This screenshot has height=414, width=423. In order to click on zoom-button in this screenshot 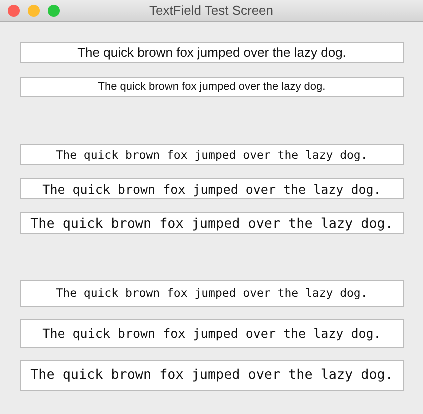, I will do `click(54, 11)`.